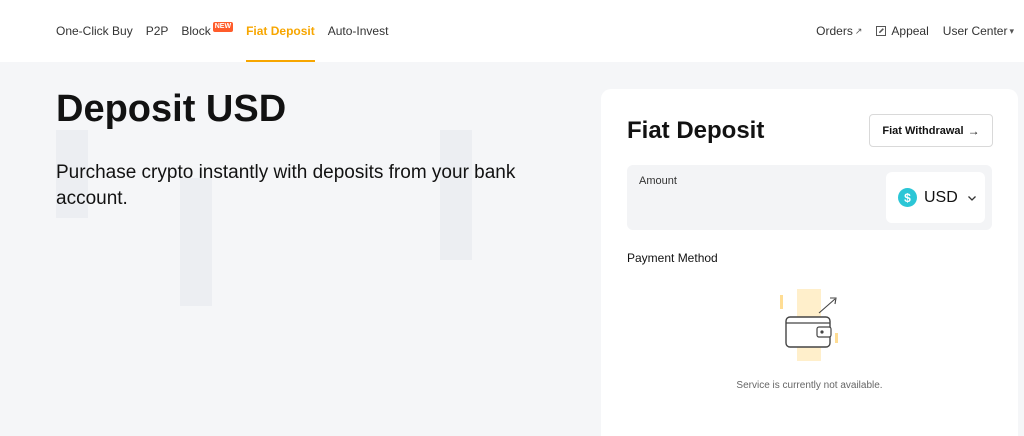  I want to click on dollar-icon: $, so click(907, 197).